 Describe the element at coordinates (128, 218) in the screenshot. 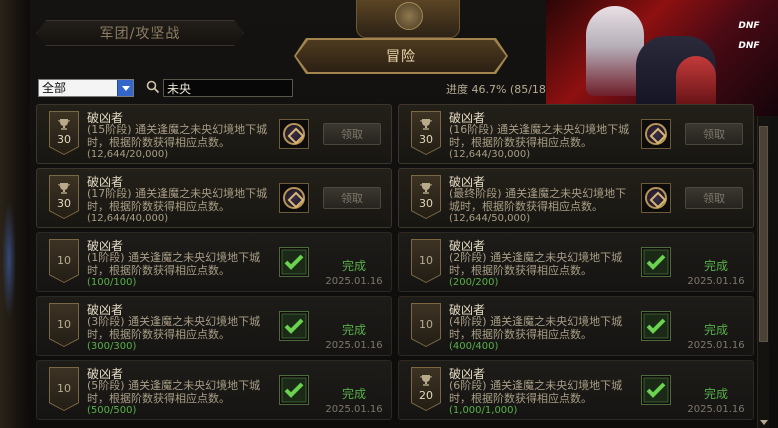

I see `achievement-progress: (12,644/40,000)` at that location.